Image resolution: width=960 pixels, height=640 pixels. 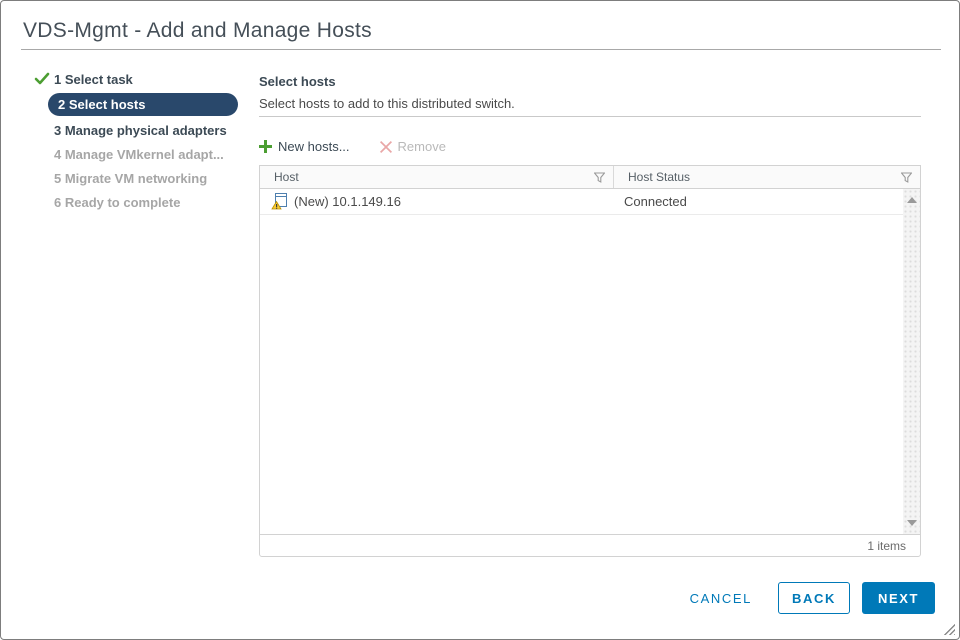 I want to click on step-item-select-hosts: 2 Select hosts, so click(x=136, y=104).